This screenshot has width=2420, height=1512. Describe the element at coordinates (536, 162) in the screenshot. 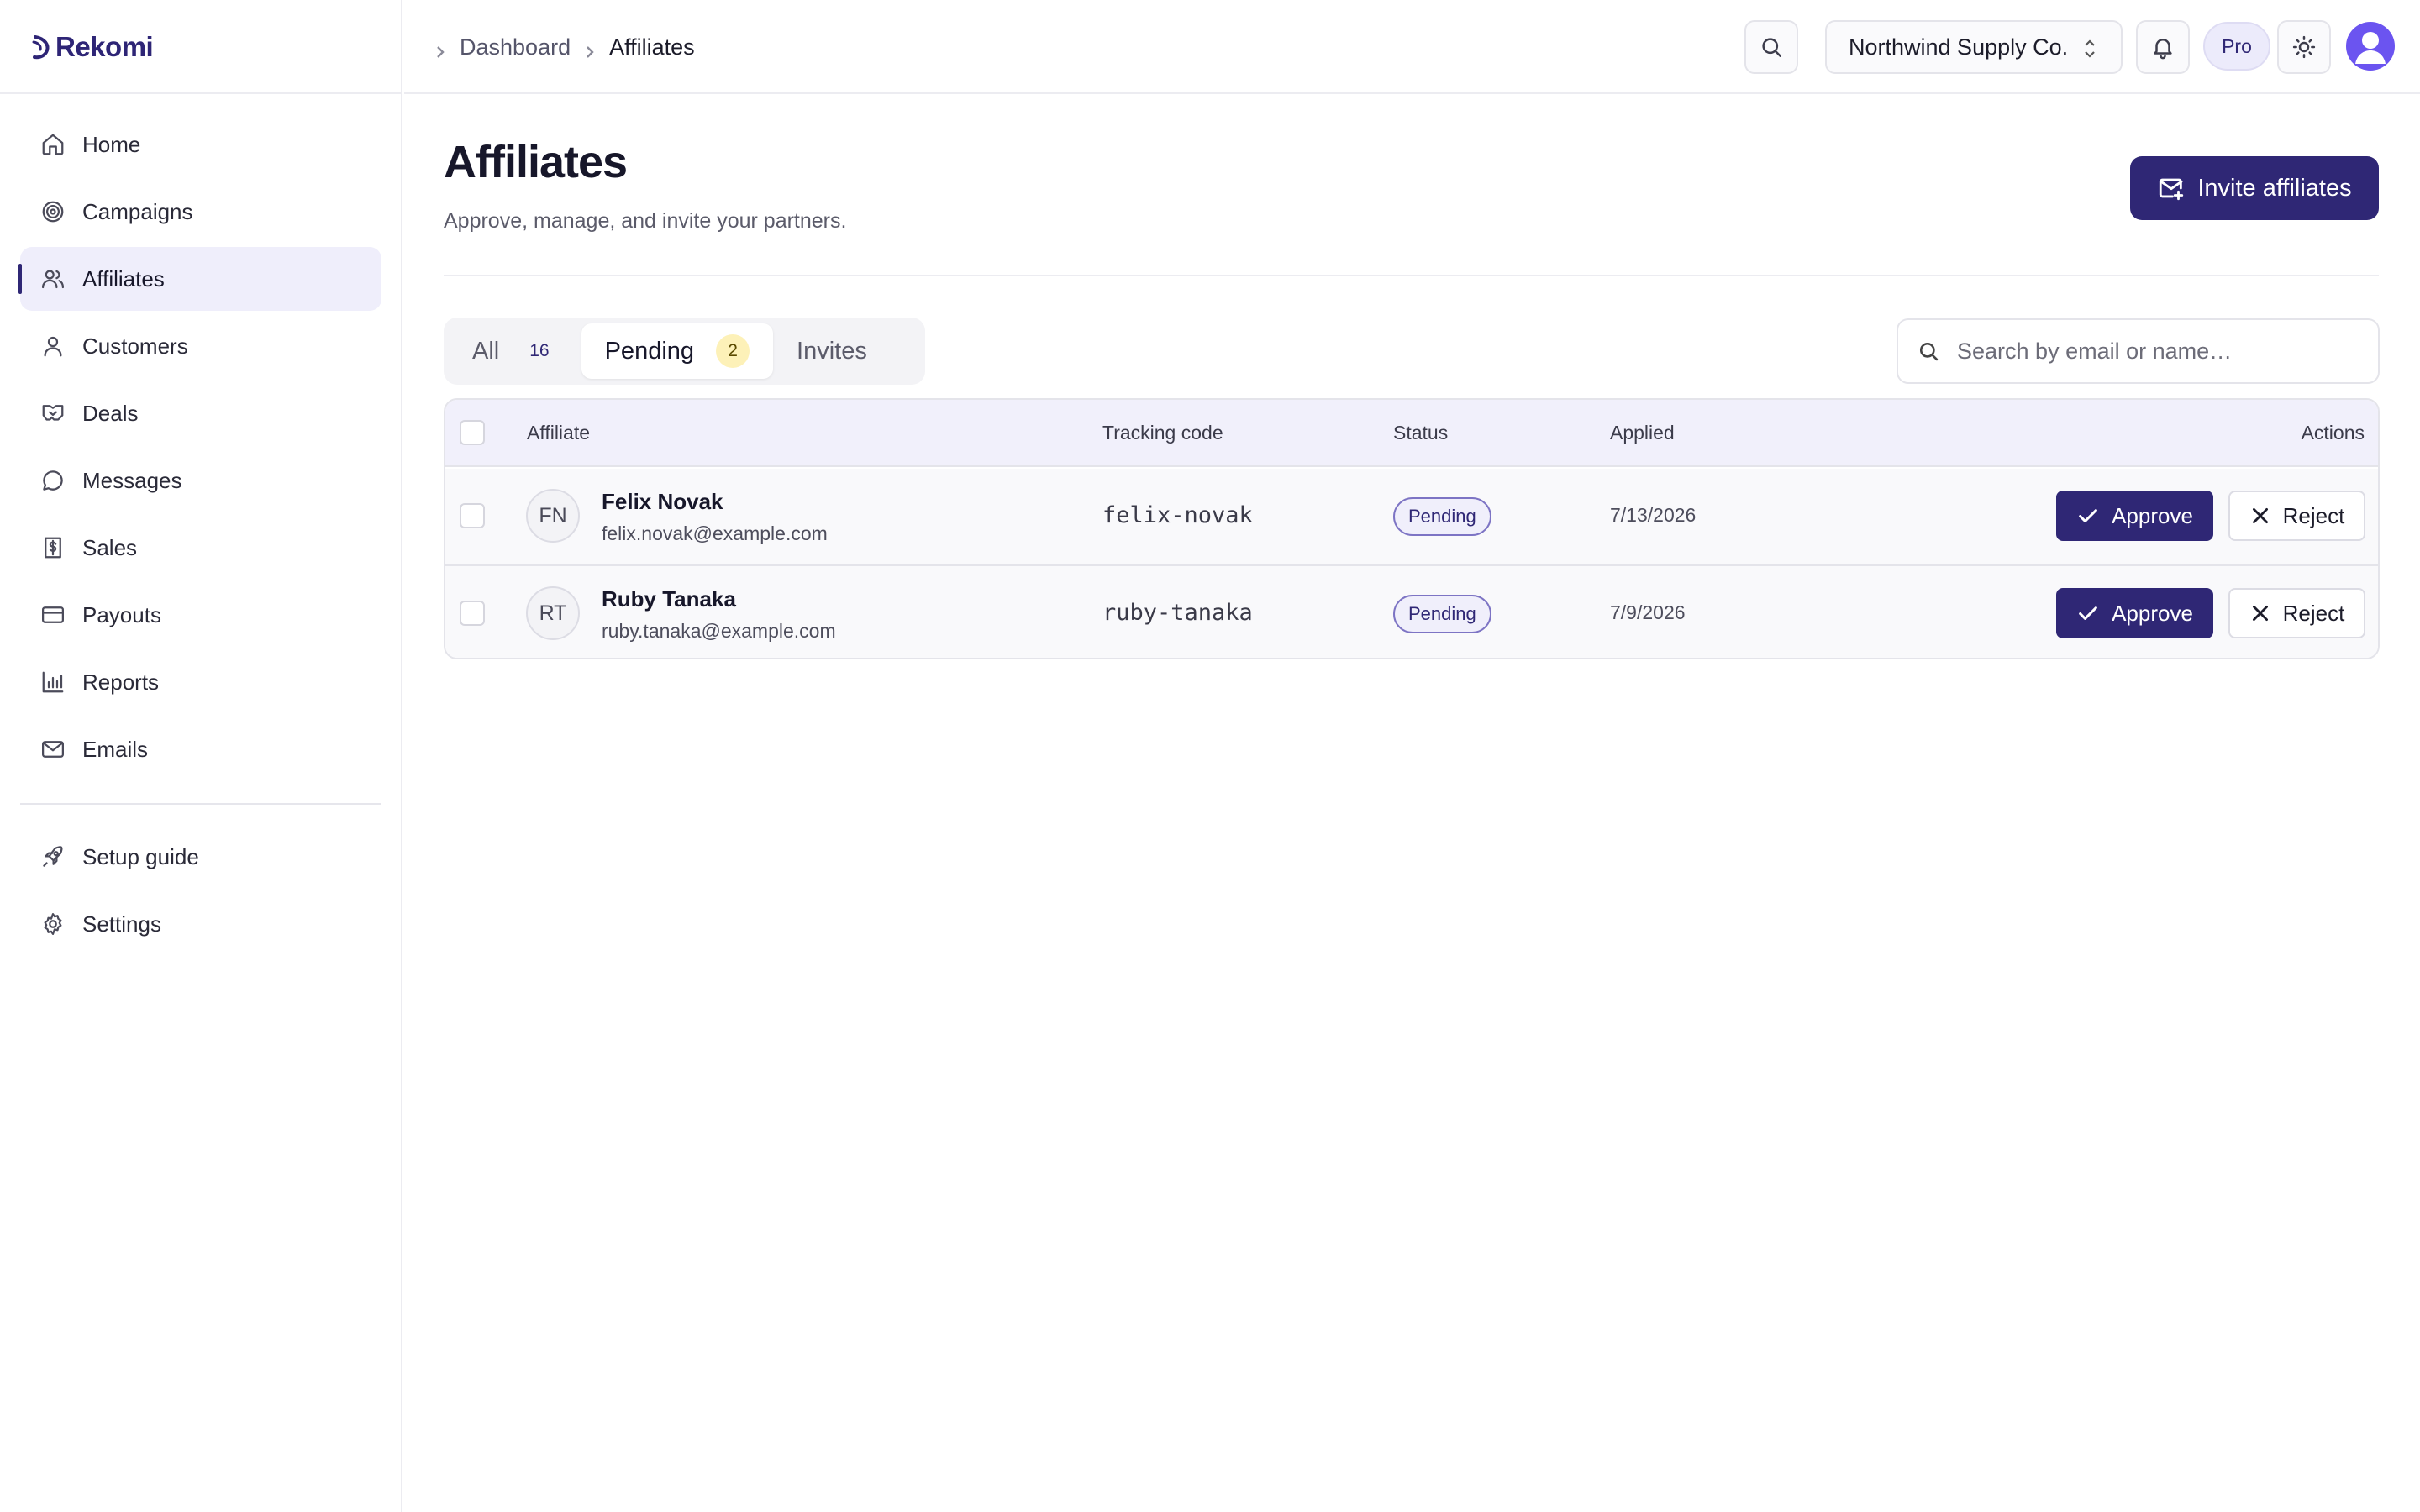

I see `page-title: Affiliates` at that location.